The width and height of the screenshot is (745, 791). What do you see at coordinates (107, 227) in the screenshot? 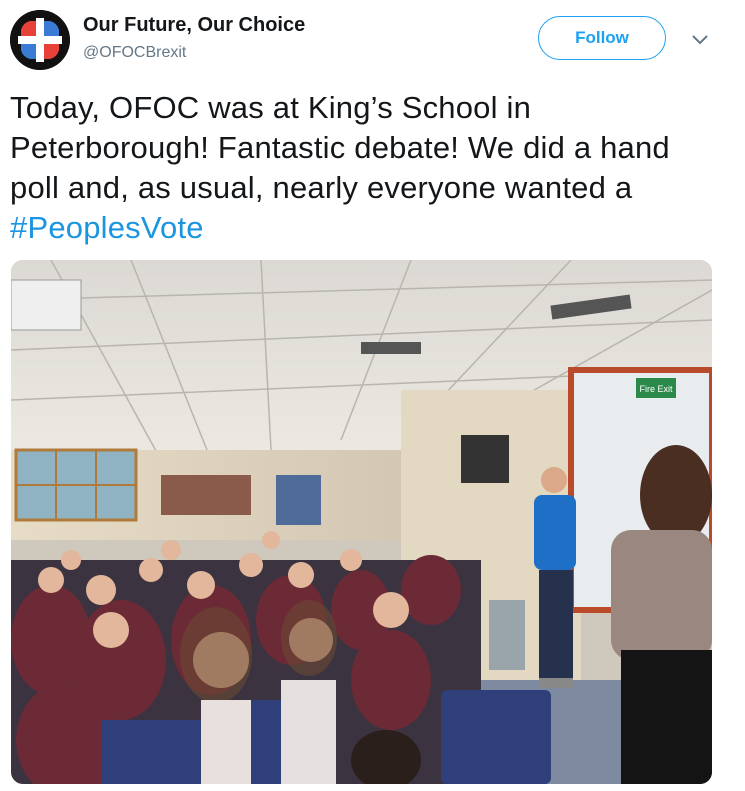
I see `hashtag-link: #PeoplesVote` at bounding box center [107, 227].